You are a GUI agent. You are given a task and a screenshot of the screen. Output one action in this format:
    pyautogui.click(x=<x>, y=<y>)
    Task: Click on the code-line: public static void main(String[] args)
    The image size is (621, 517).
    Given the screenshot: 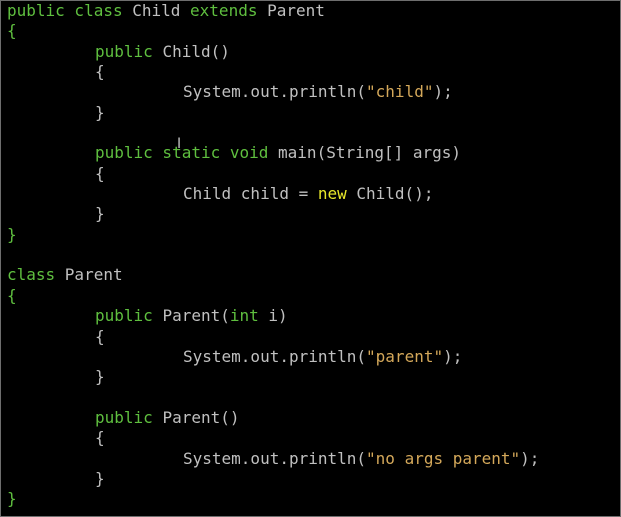 What is the action you would take?
    pyautogui.click(x=273, y=153)
    